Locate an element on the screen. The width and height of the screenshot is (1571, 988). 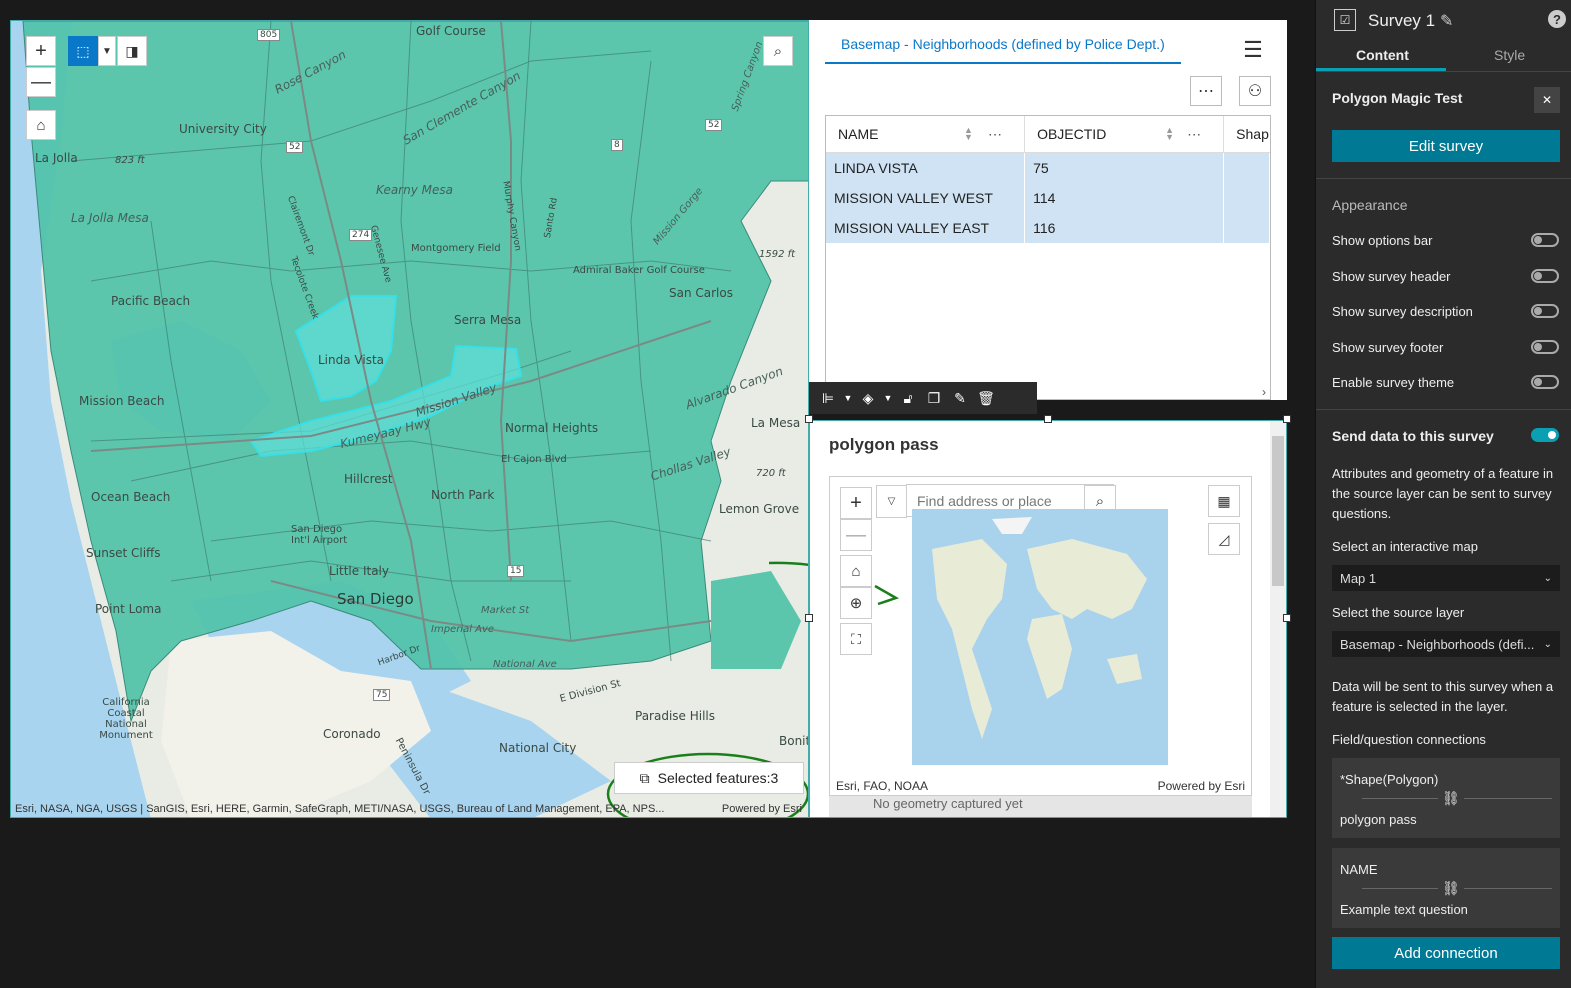
align-icon: ⊫ is located at coordinates (828, 398).